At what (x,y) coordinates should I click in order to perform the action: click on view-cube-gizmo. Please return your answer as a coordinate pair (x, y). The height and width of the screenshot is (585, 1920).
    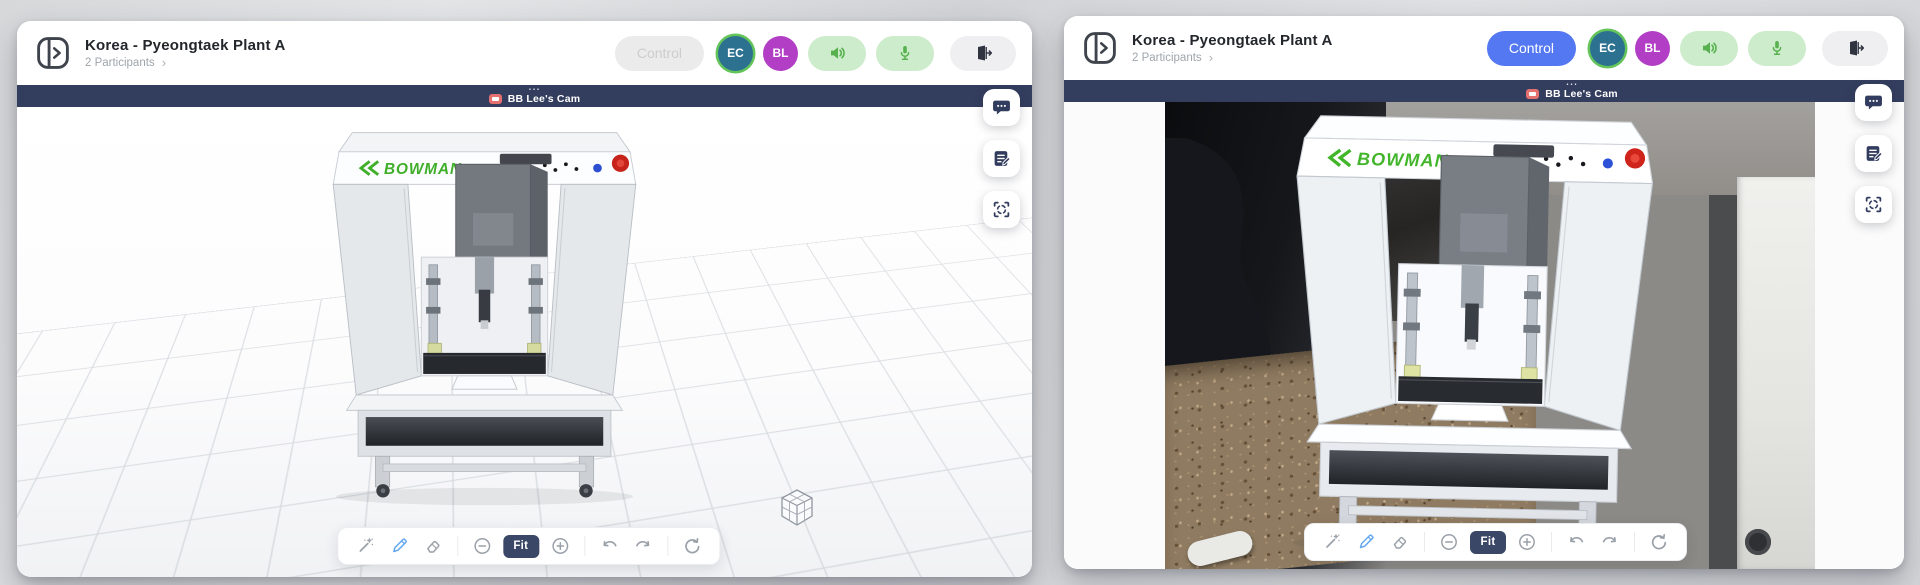
    Looking at the image, I should click on (797, 509).